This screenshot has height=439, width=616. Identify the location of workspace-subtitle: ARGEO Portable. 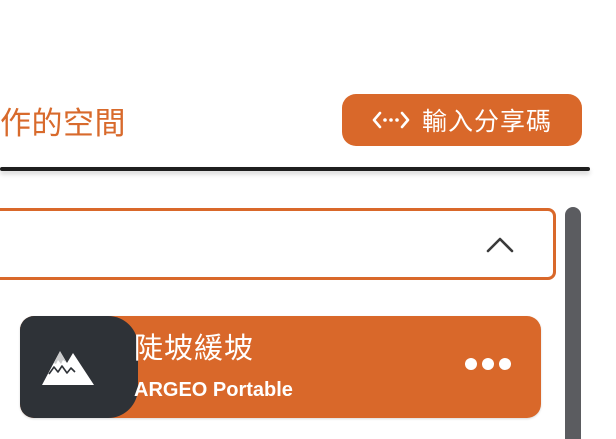
(213, 390).